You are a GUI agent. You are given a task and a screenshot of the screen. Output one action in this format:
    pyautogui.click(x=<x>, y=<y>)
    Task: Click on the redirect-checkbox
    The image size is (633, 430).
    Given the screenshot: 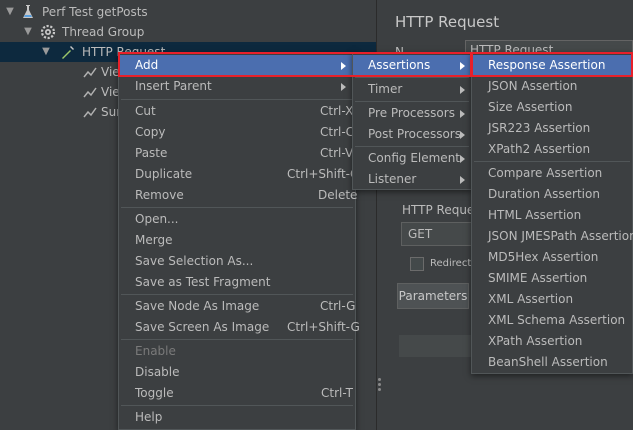 What is the action you would take?
    pyautogui.click(x=417, y=264)
    